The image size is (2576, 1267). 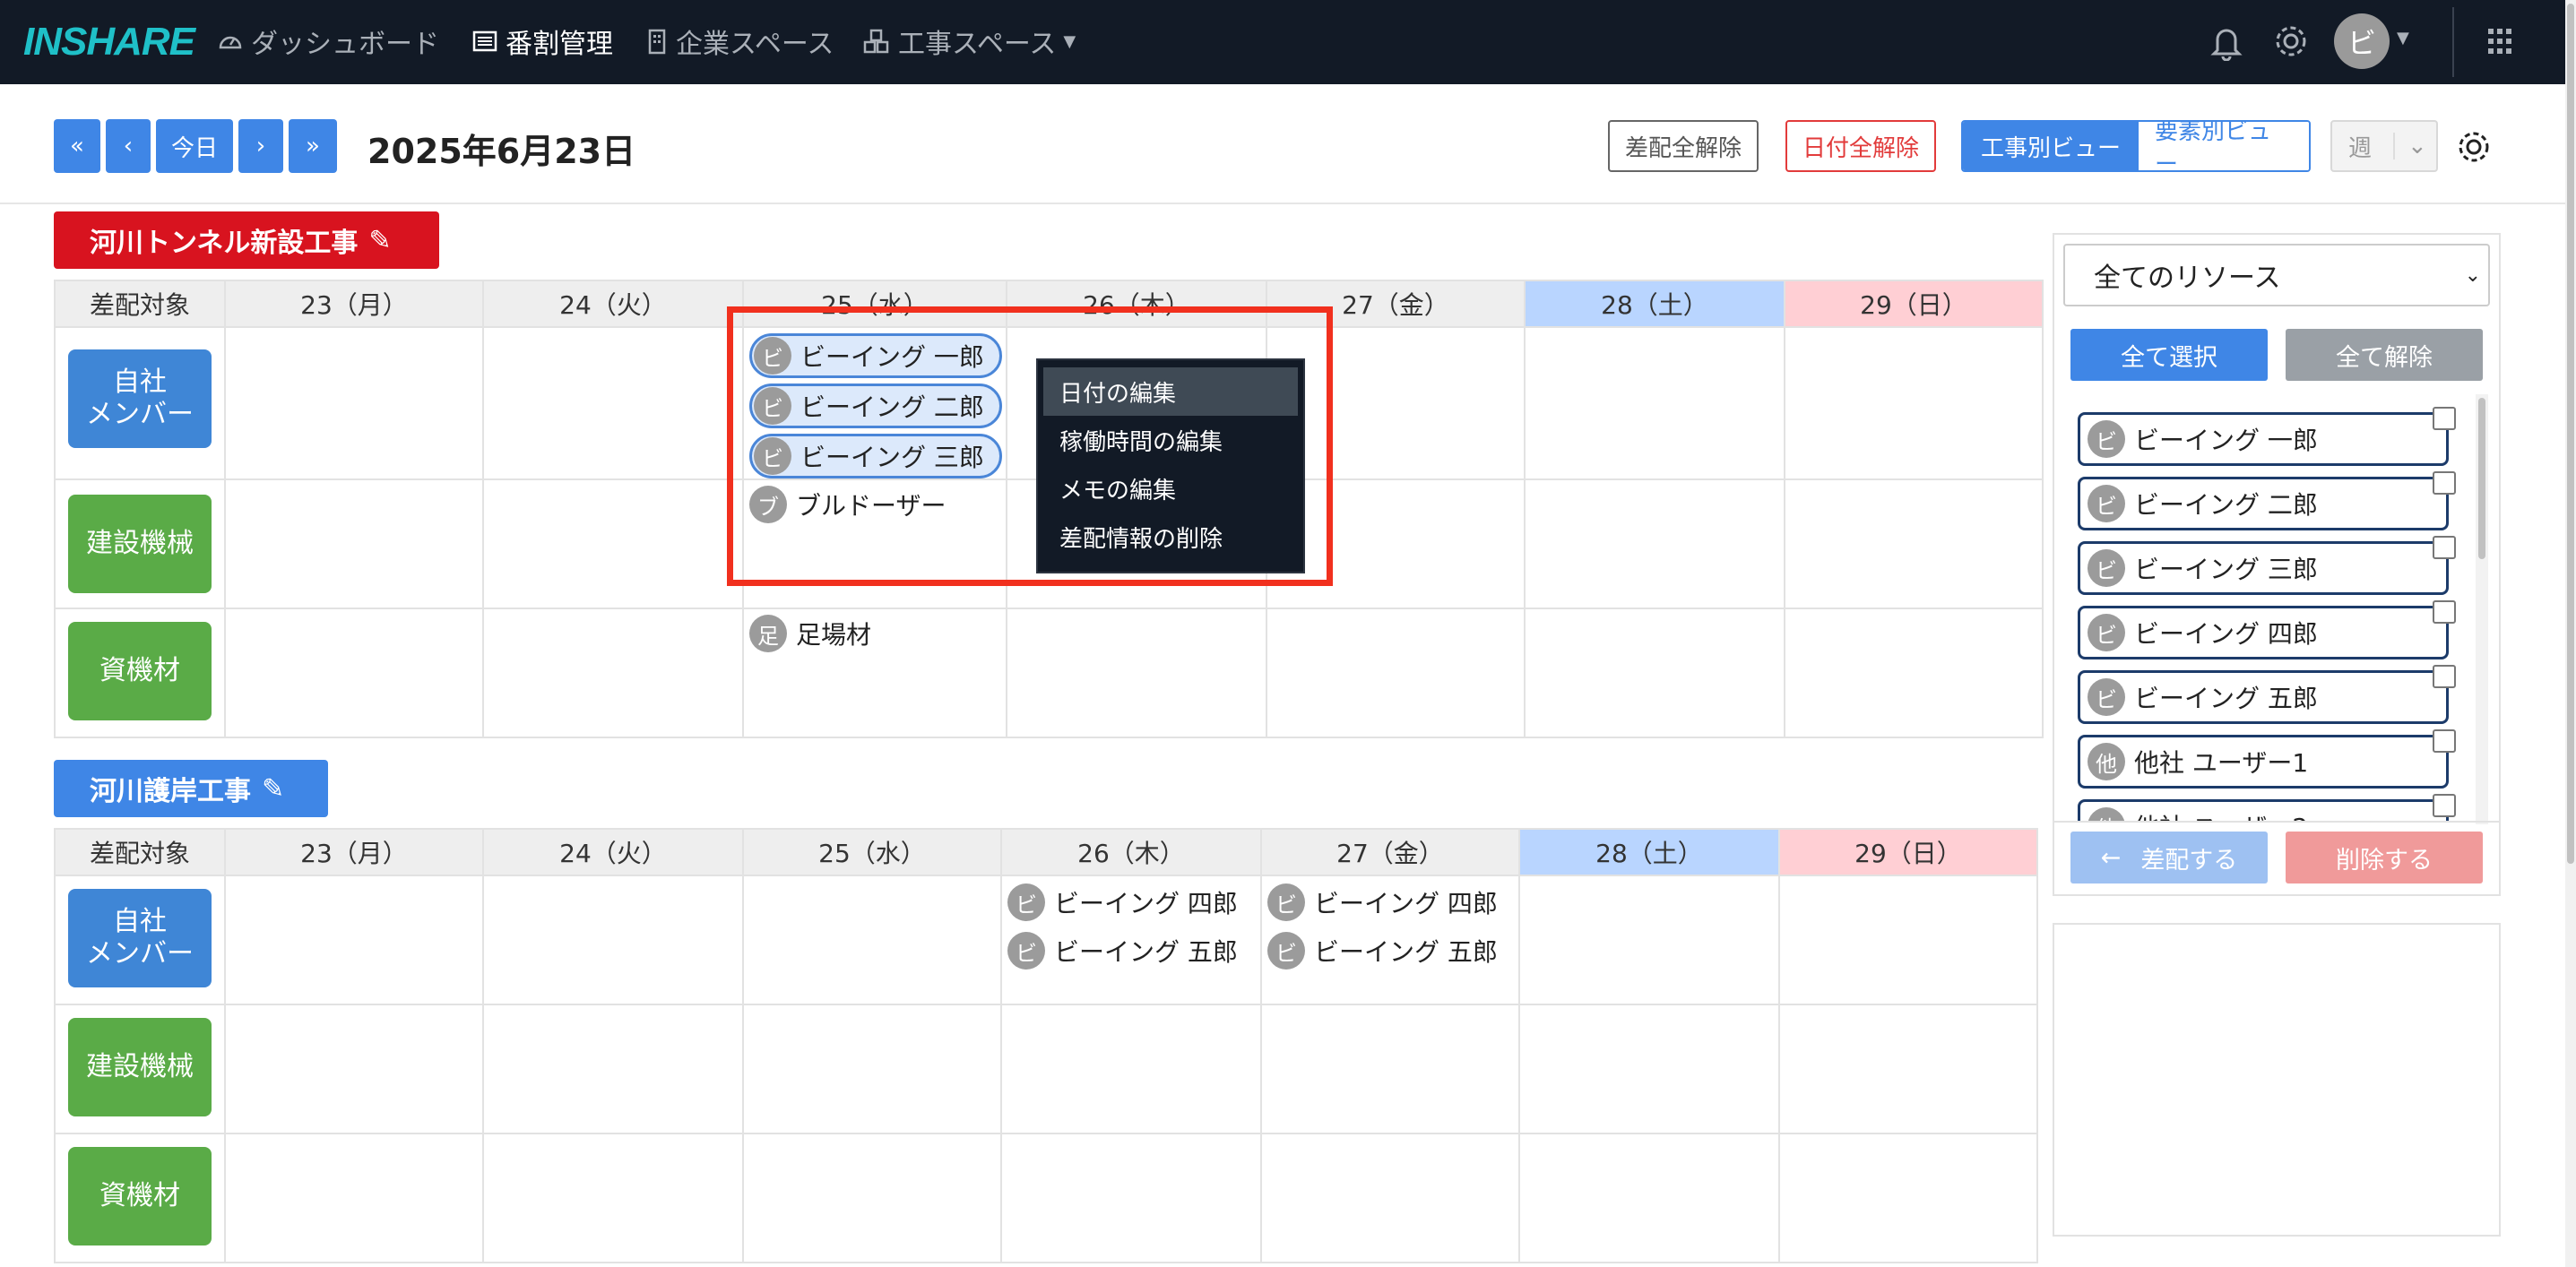 What do you see at coordinates (2362, 41) in the screenshot?
I see `user-avatar: ビ` at bounding box center [2362, 41].